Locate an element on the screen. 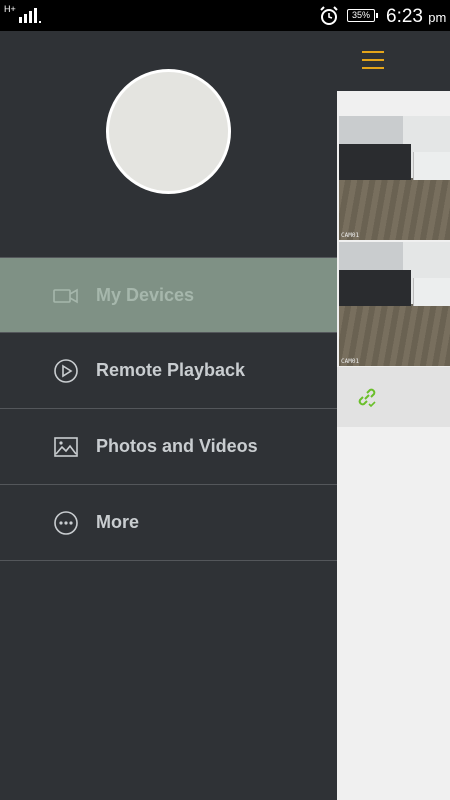 This screenshot has width=450, height=800. menu-item-my-devices: My Devices is located at coordinates (168, 295).